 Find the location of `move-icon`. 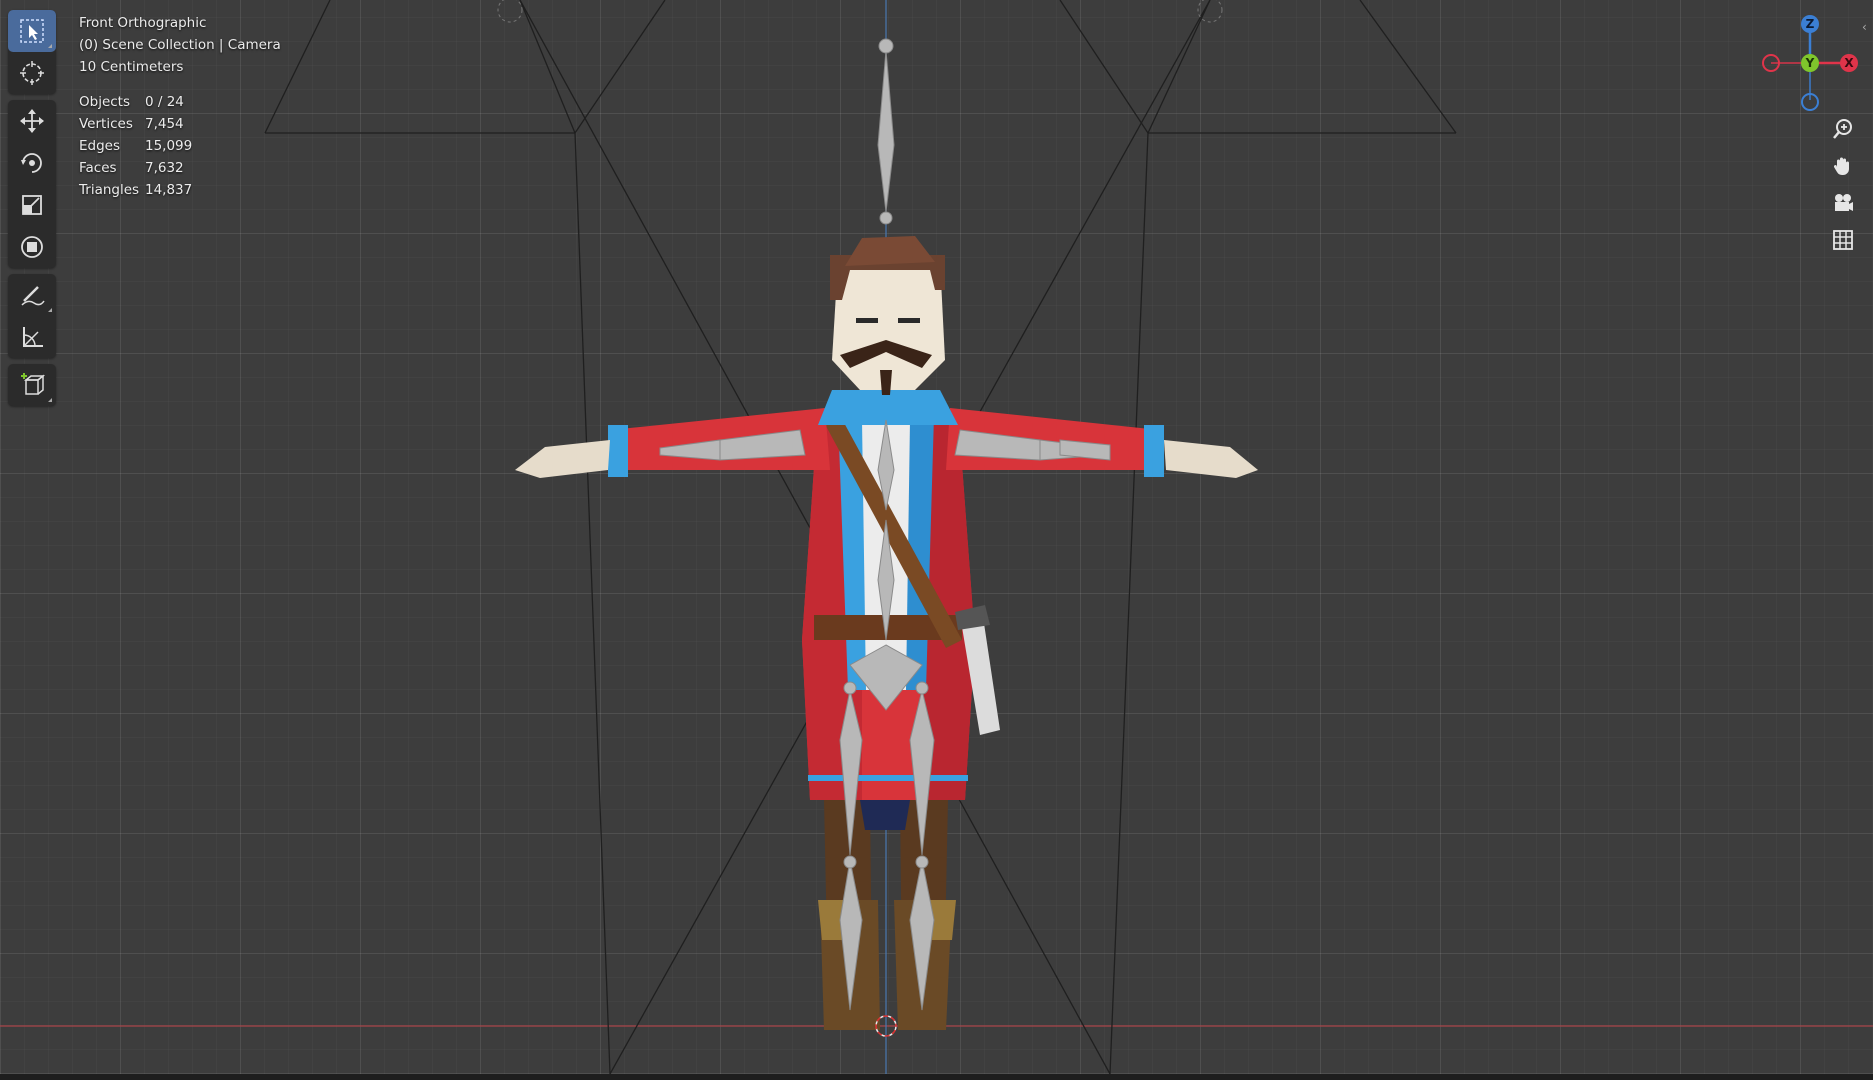

move-icon is located at coordinates (32, 121).